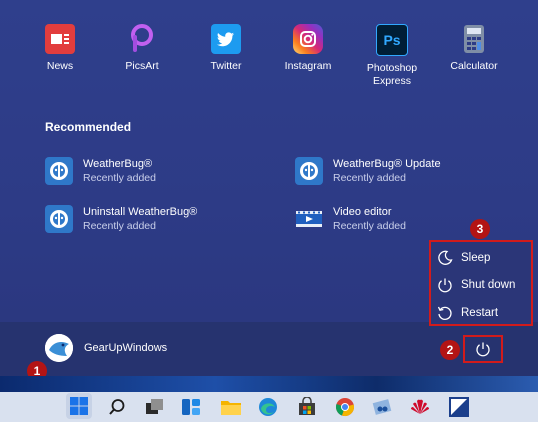 The width and height of the screenshot is (538, 422). I want to click on photoshop-glyph: Ps, so click(392, 40).